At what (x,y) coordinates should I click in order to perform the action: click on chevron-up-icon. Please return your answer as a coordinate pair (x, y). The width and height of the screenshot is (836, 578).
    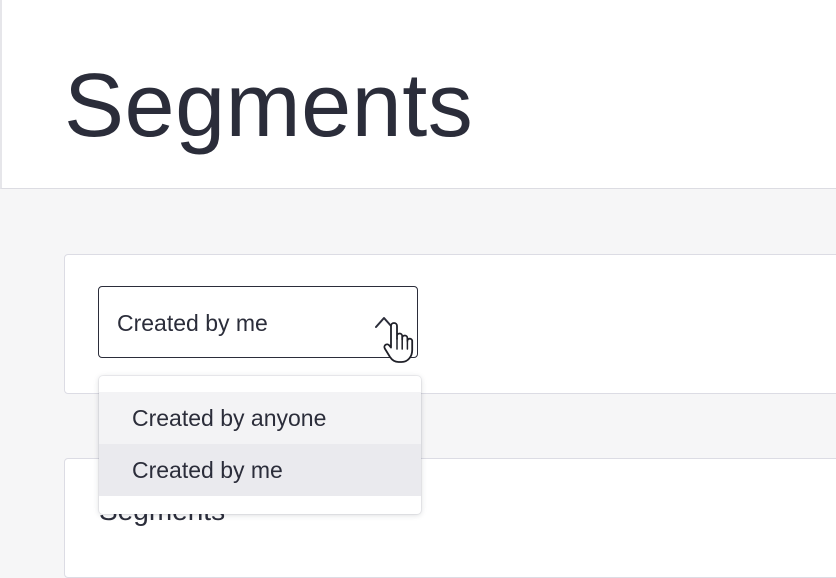
    Looking at the image, I should click on (384, 322).